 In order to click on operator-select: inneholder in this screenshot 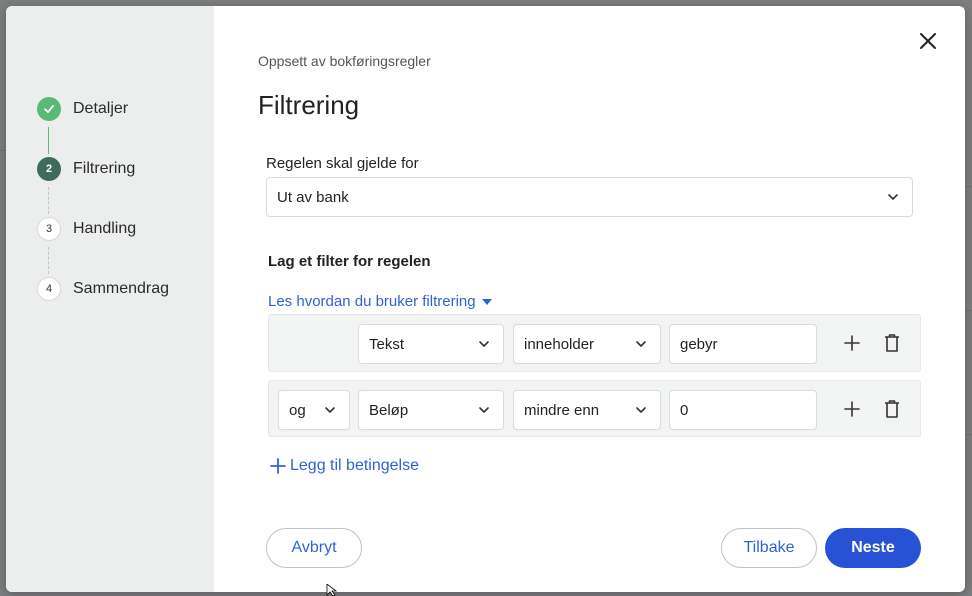, I will do `click(587, 344)`.